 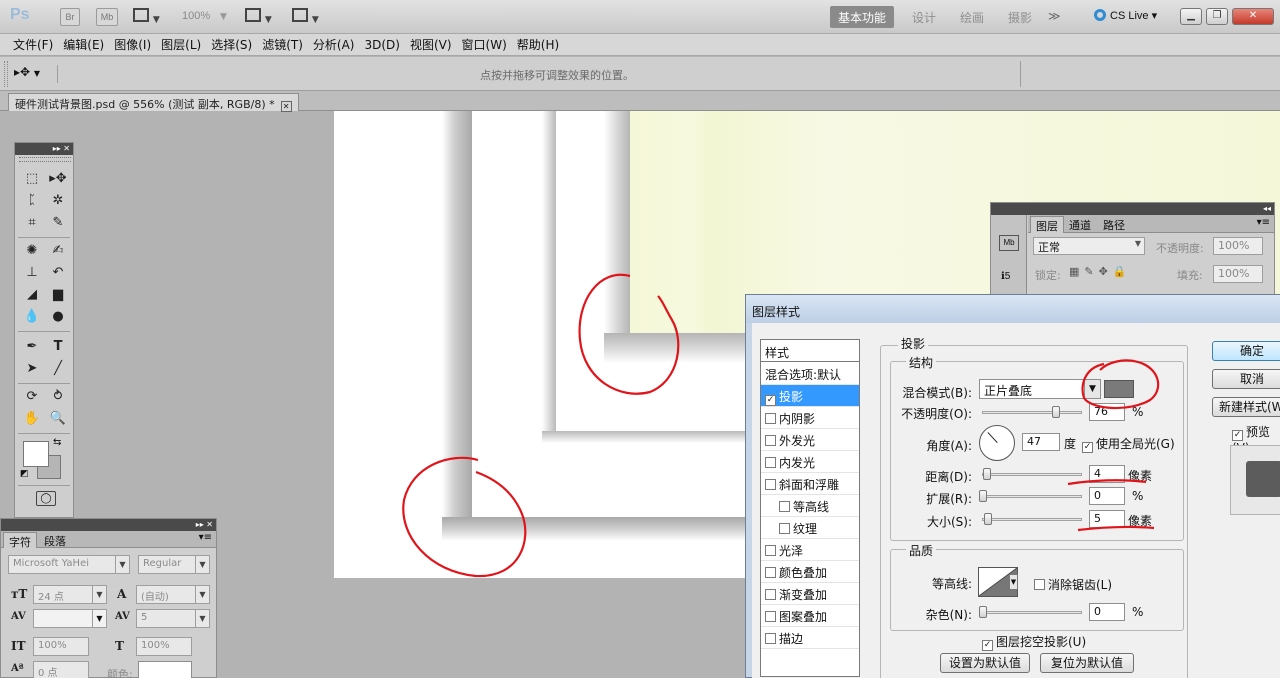 What do you see at coordinates (181, 44) in the screenshot?
I see `menu-layer: 图层(L)` at bounding box center [181, 44].